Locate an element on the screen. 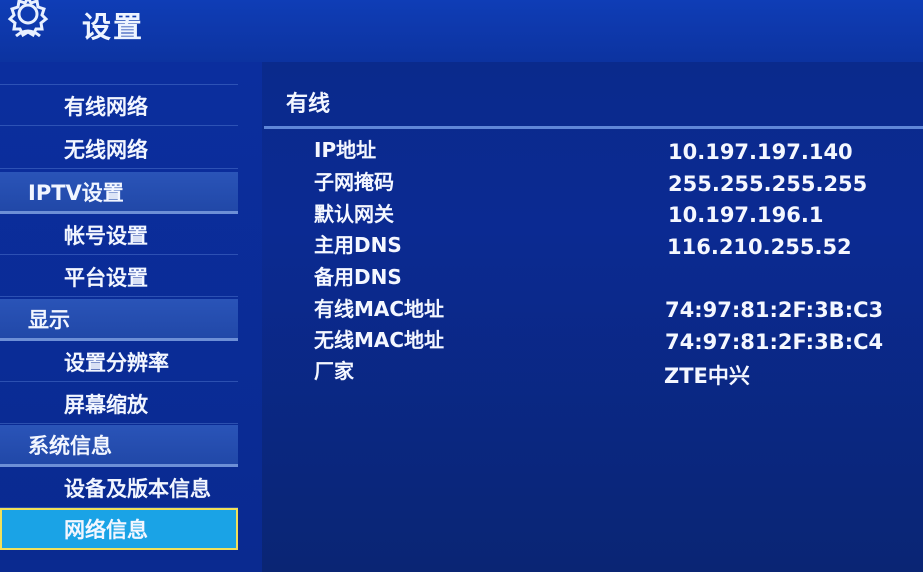 The width and height of the screenshot is (923, 572). primary-dns-value: 116.210.255.52 is located at coordinates (759, 247).